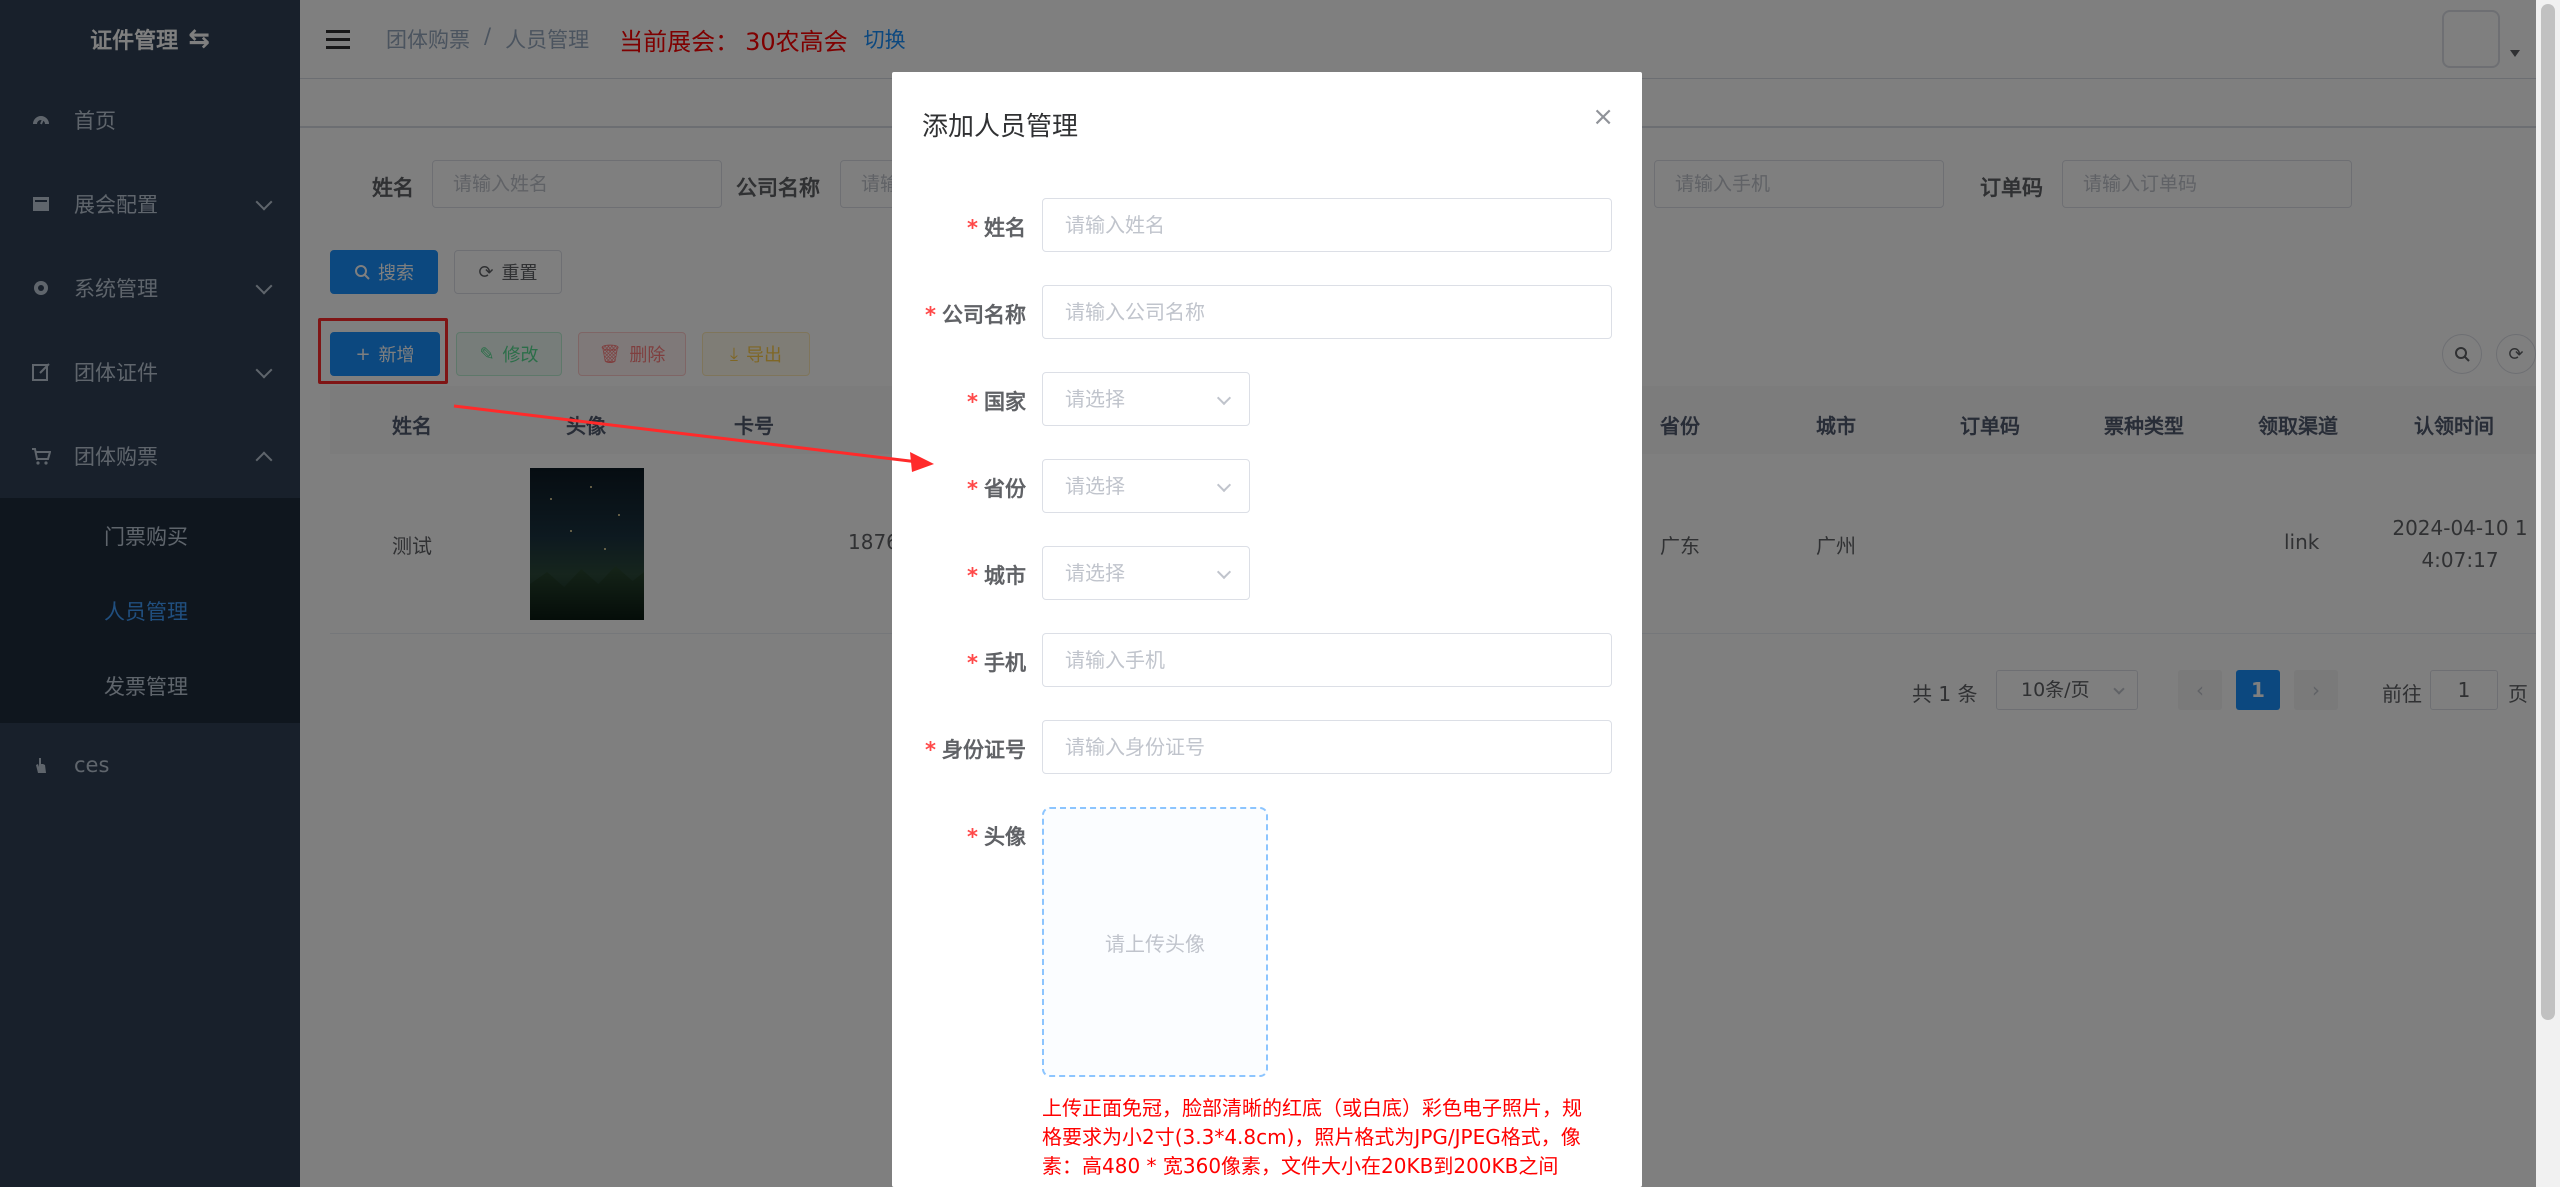 The height and width of the screenshot is (1187, 2560). What do you see at coordinates (1005, 489) in the screenshot?
I see `form-label-text: 省份` at bounding box center [1005, 489].